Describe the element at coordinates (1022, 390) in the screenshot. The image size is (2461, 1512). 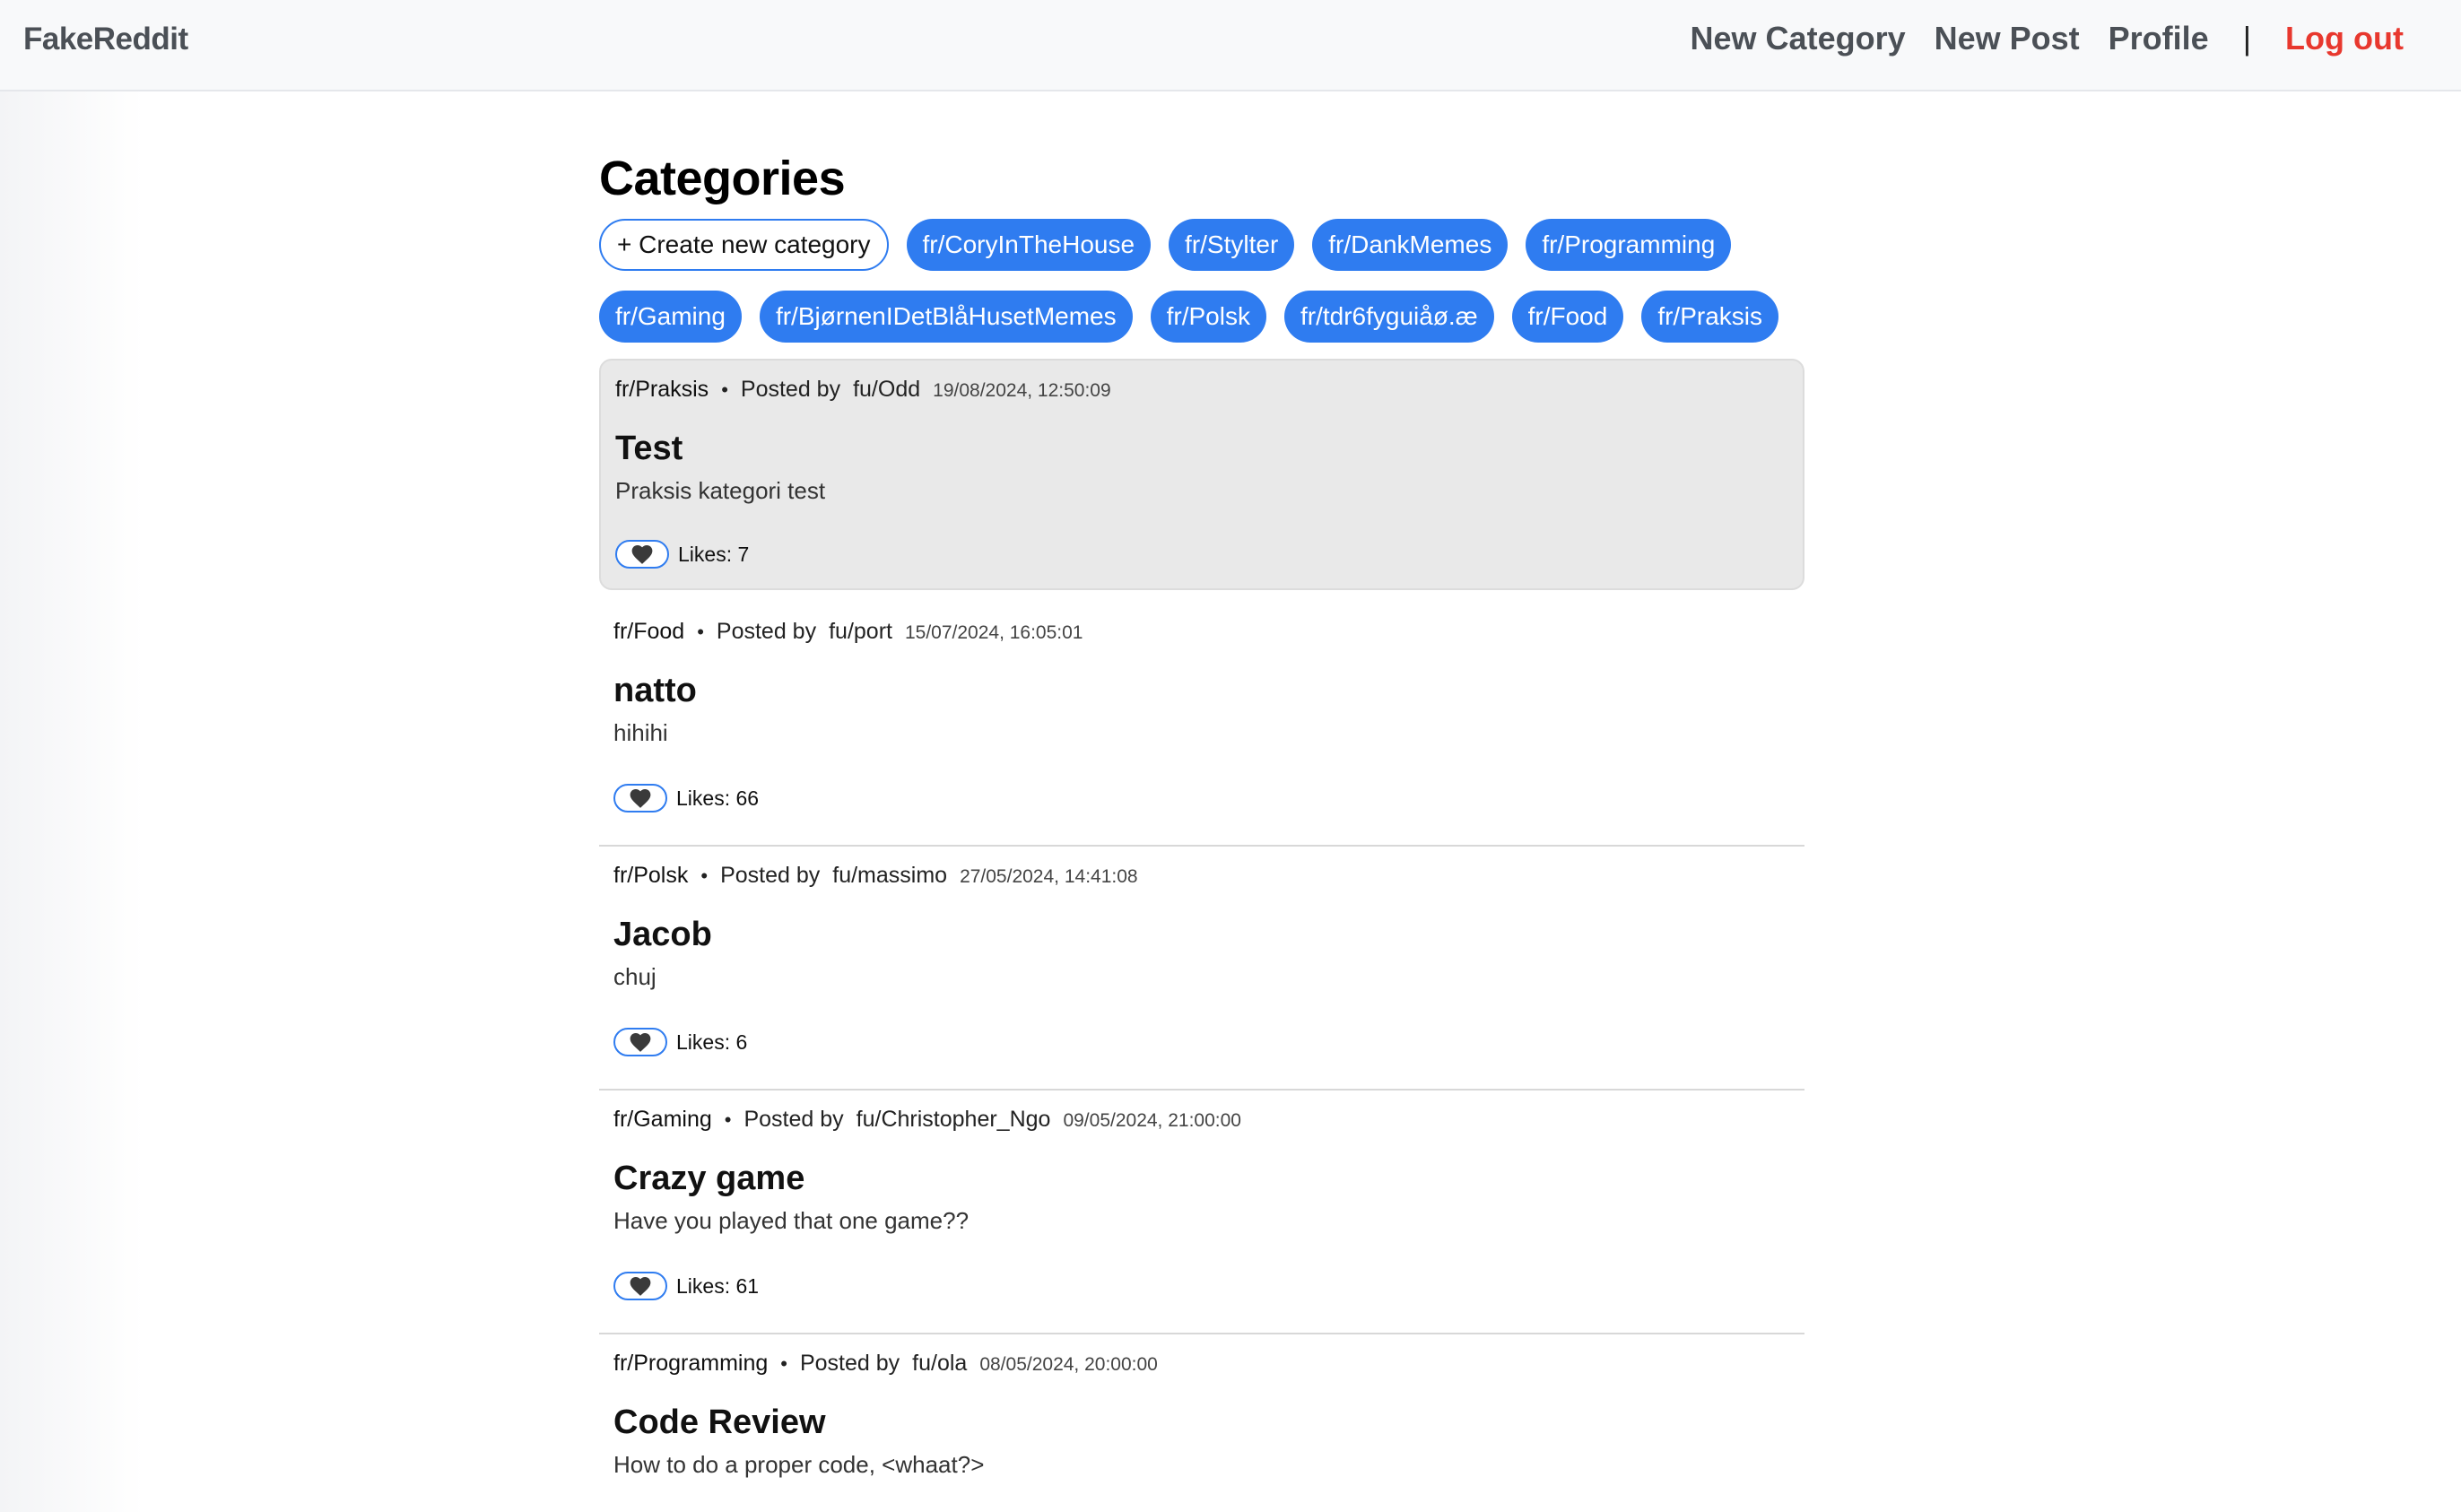
I see `post-date: 19/08/2024, 12:50:09` at that location.